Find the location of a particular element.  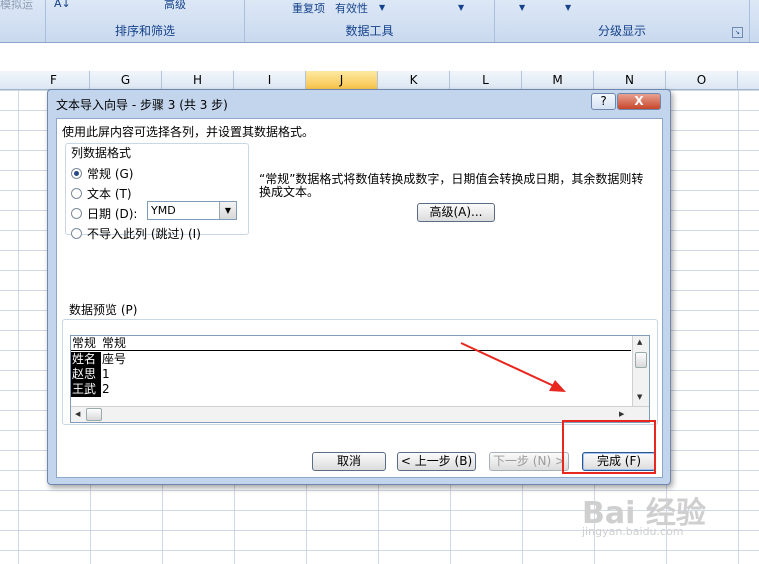

baidu-watermark-url: jingyan.baidu.com is located at coordinates (633, 531).